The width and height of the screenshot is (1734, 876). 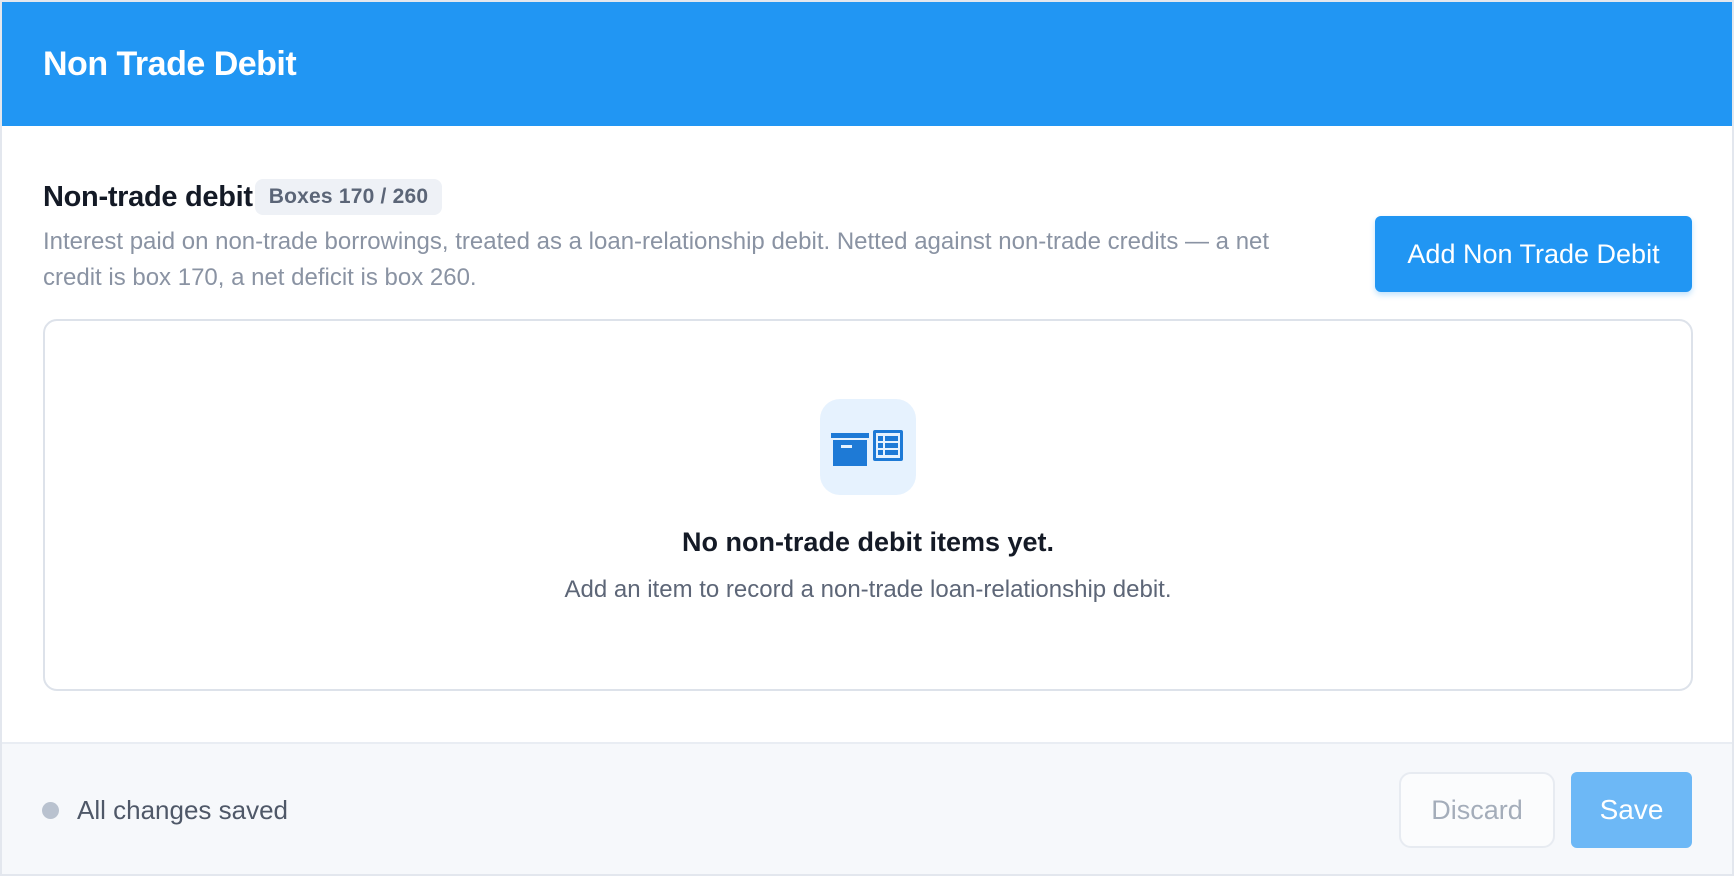 I want to click on add-non-trade-debit-button: Add Non Trade Debit, so click(x=1533, y=254).